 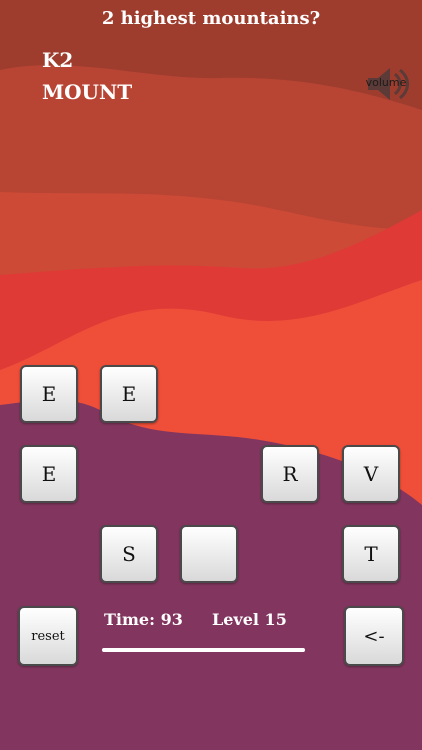 I want to click on volume-button: volume, so click(x=386, y=84).